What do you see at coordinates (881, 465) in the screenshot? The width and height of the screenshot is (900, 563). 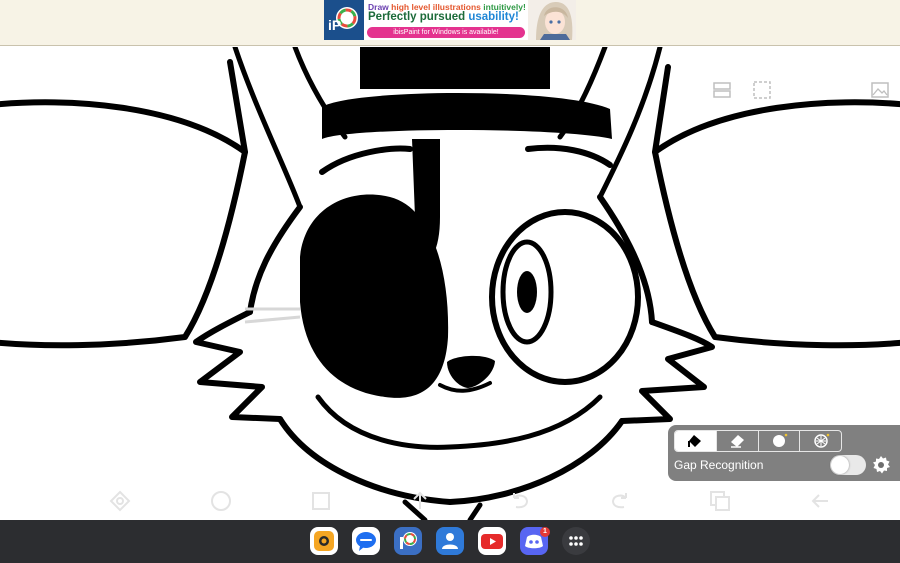 I see `gear-icon` at bounding box center [881, 465].